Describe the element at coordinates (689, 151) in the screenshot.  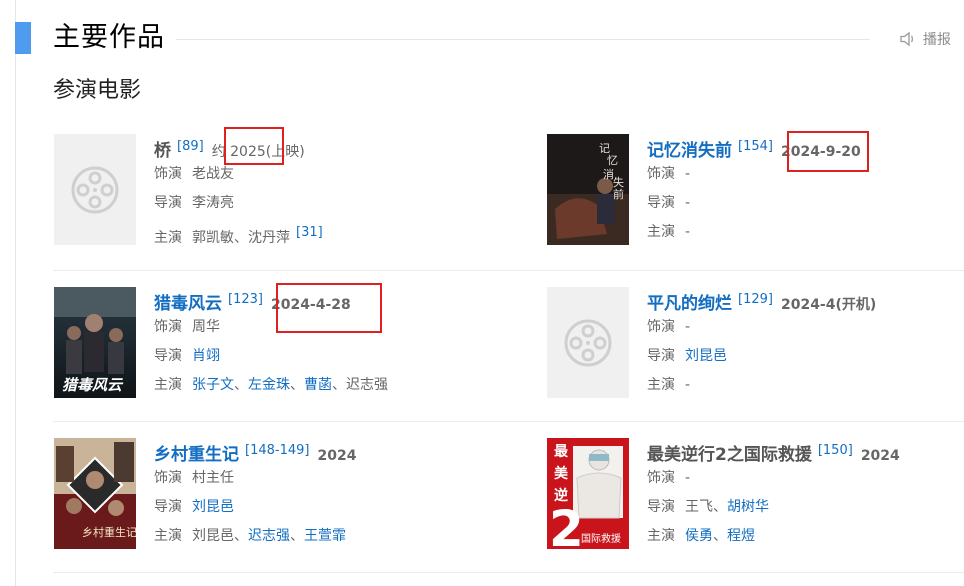
I see `movie-title: 记忆消失前` at that location.